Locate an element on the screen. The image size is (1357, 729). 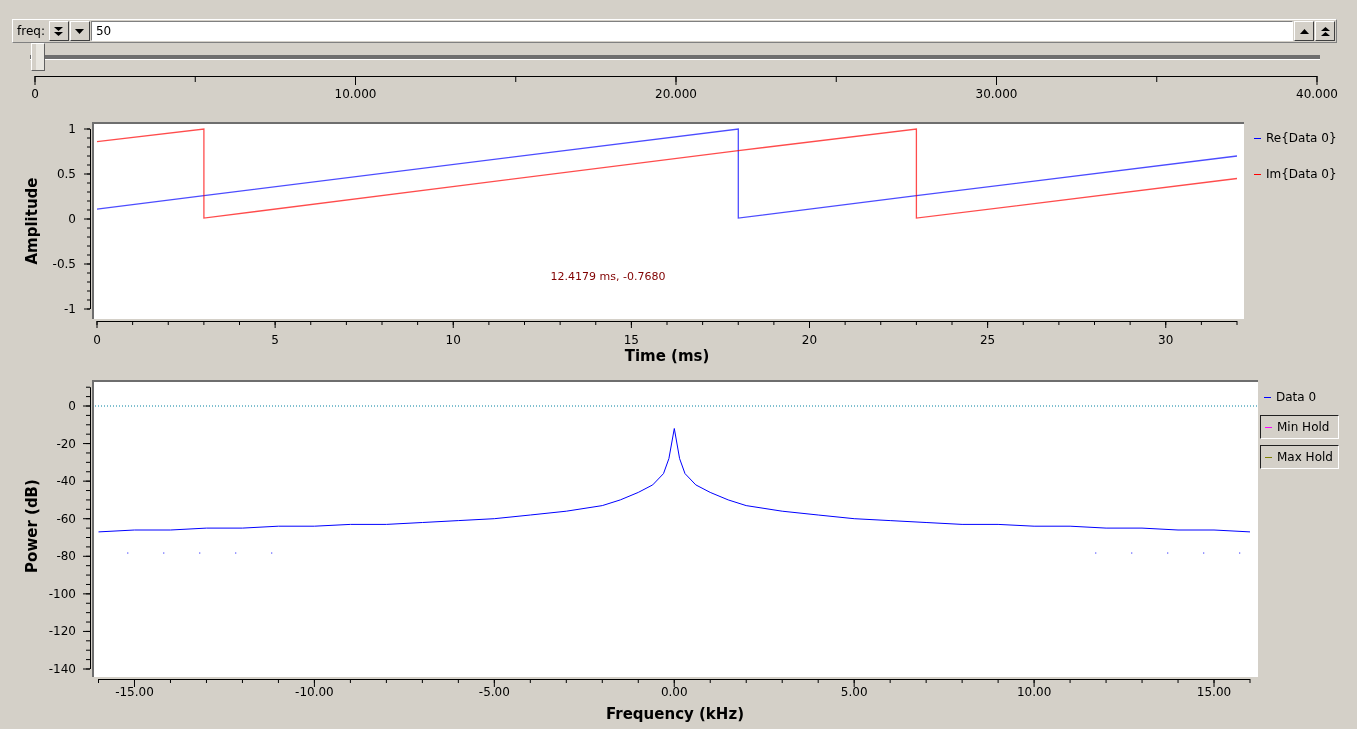
double-down-arrow-icon is located at coordinates (59, 31).